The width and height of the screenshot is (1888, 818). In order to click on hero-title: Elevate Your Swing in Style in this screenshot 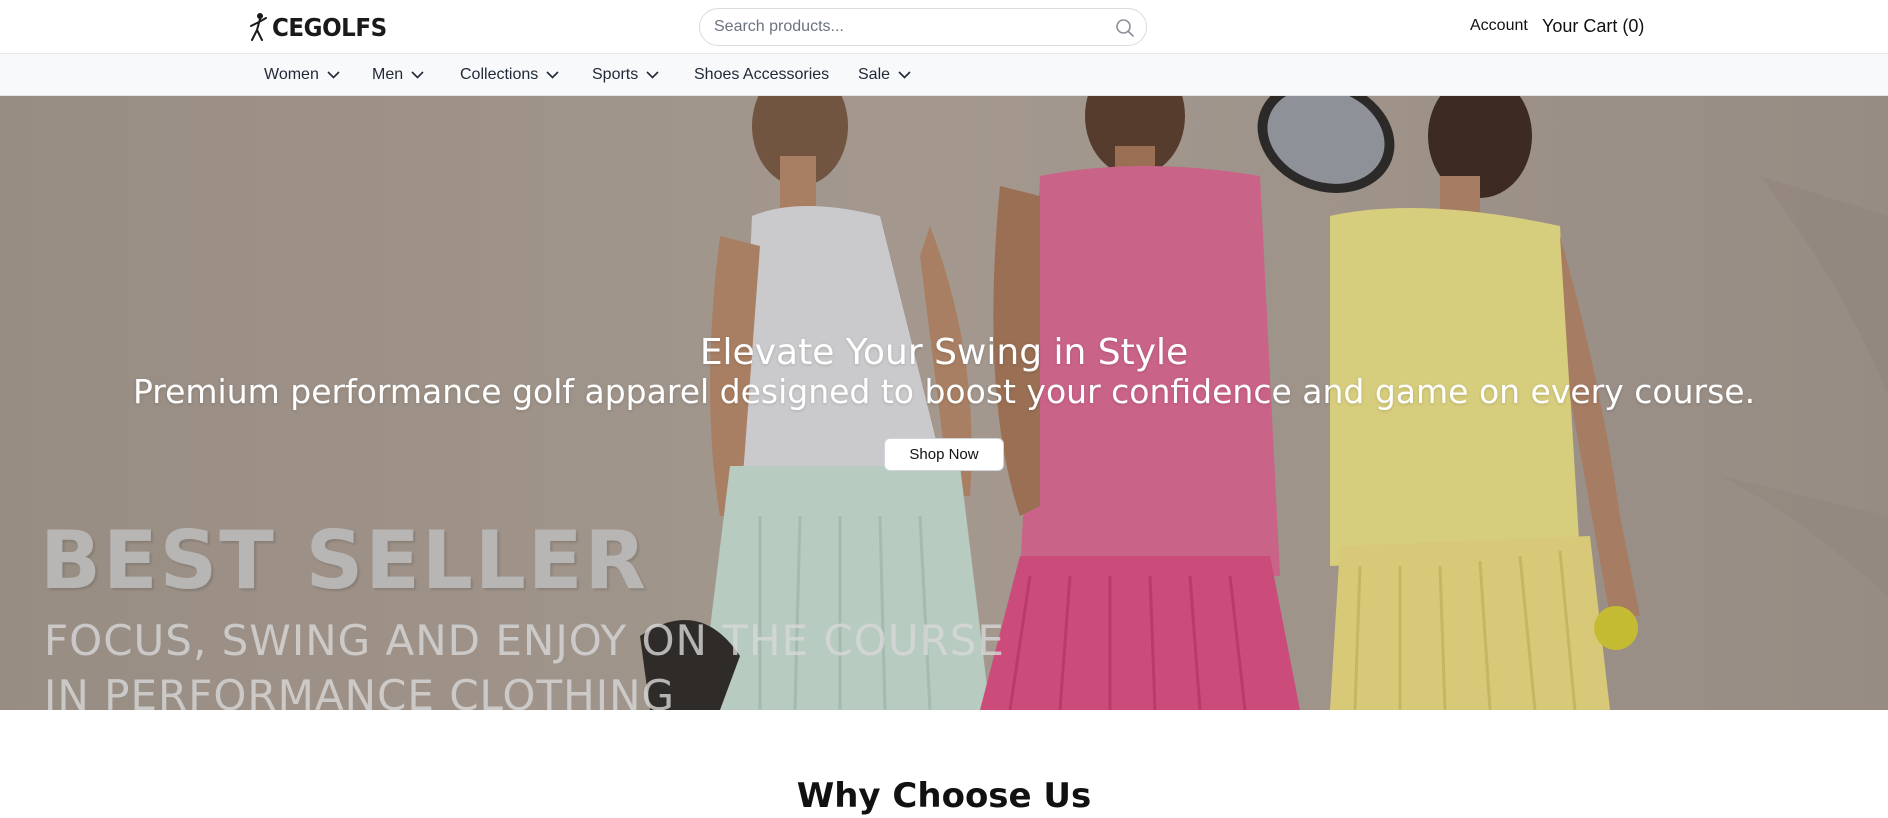, I will do `click(944, 352)`.